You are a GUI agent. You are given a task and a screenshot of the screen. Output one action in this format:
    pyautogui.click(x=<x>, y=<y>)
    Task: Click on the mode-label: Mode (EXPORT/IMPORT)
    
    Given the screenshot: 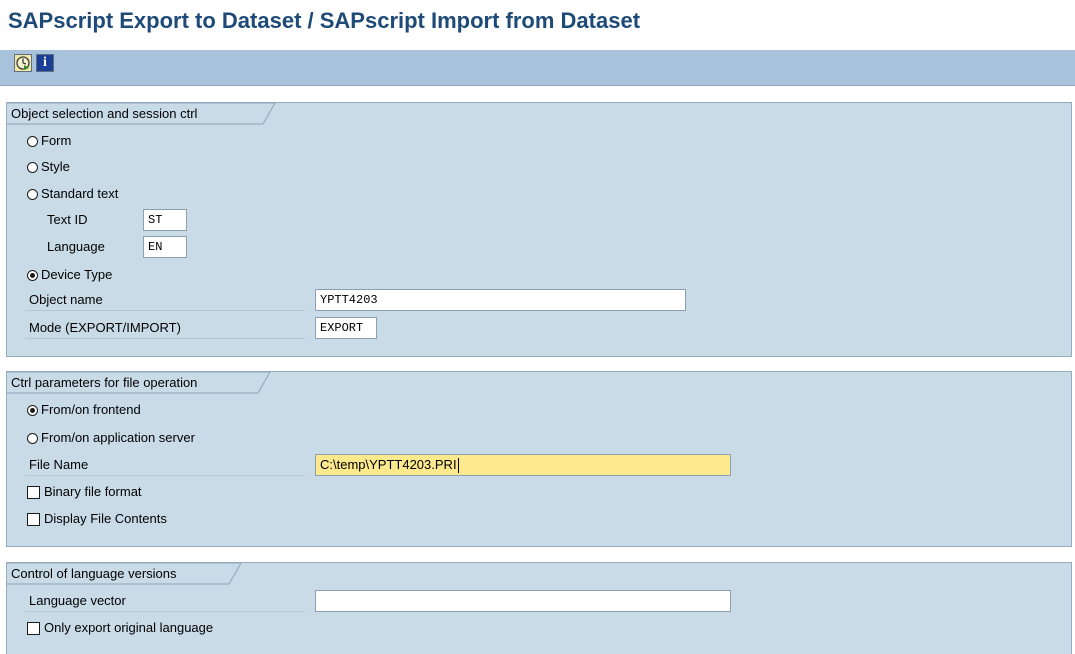 What is the action you would take?
    pyautogui.click(x=165, y=328)
    